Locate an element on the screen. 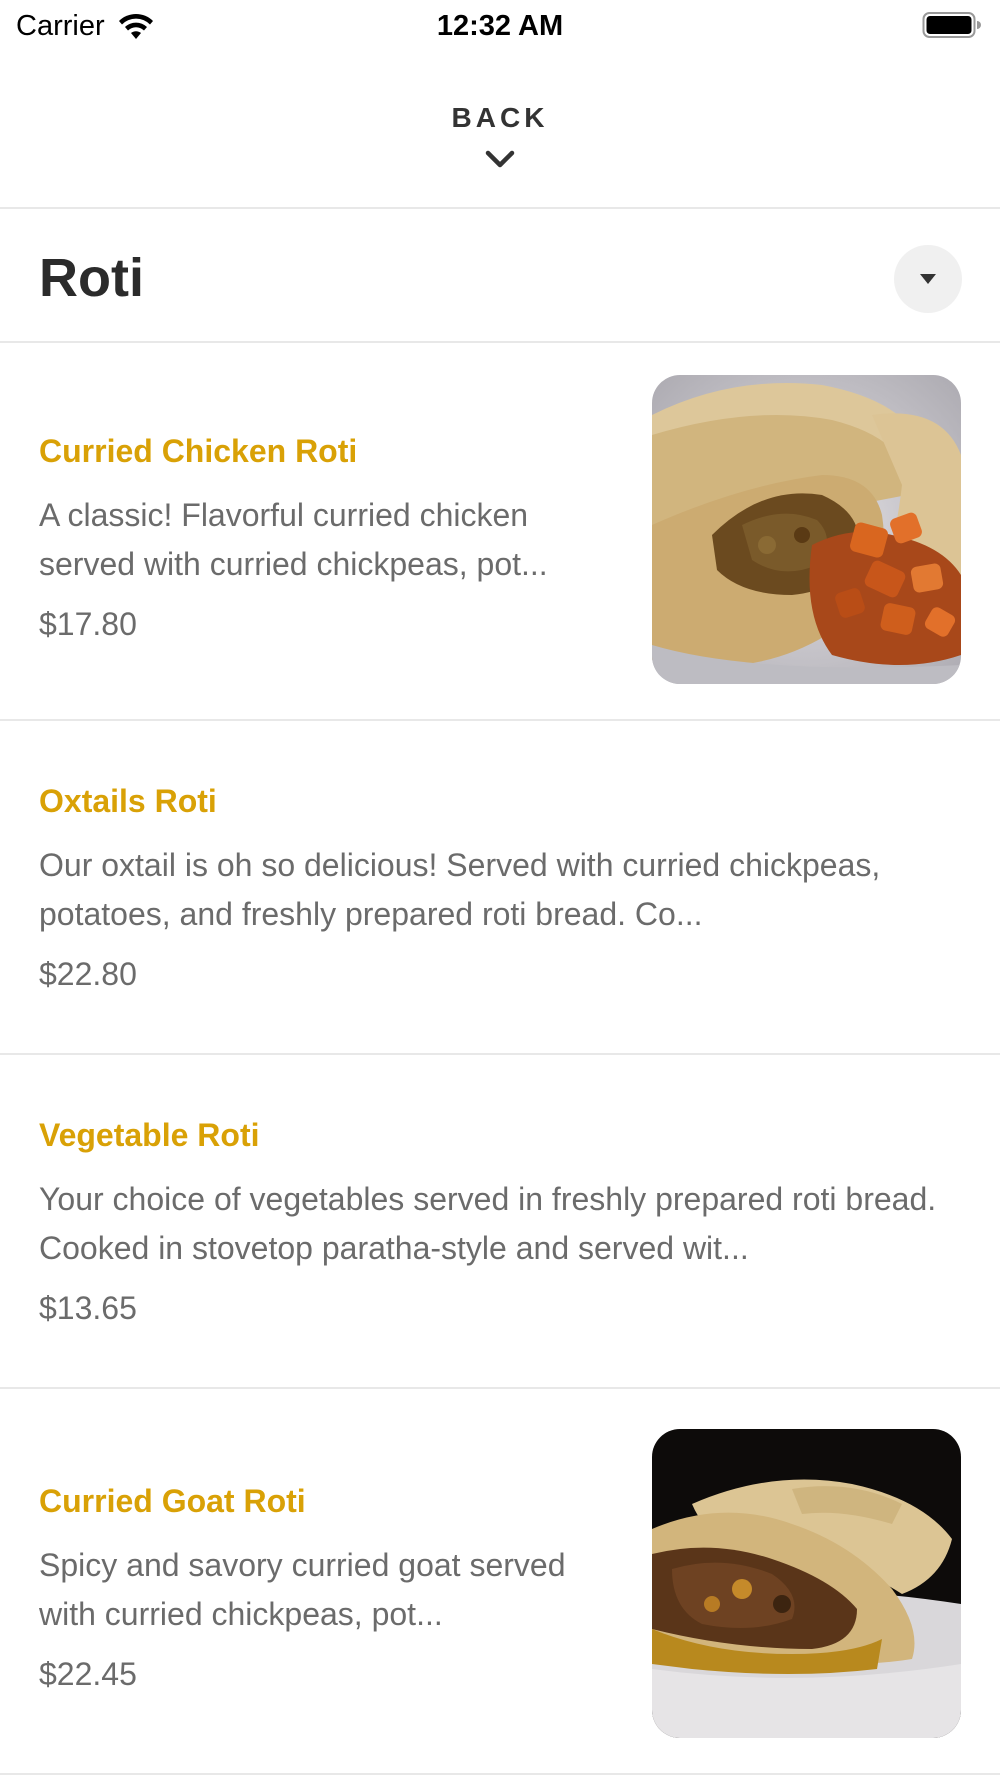 The image size is (1000, 1778). item-price: $22.80 is located at coordinates (88, 974).